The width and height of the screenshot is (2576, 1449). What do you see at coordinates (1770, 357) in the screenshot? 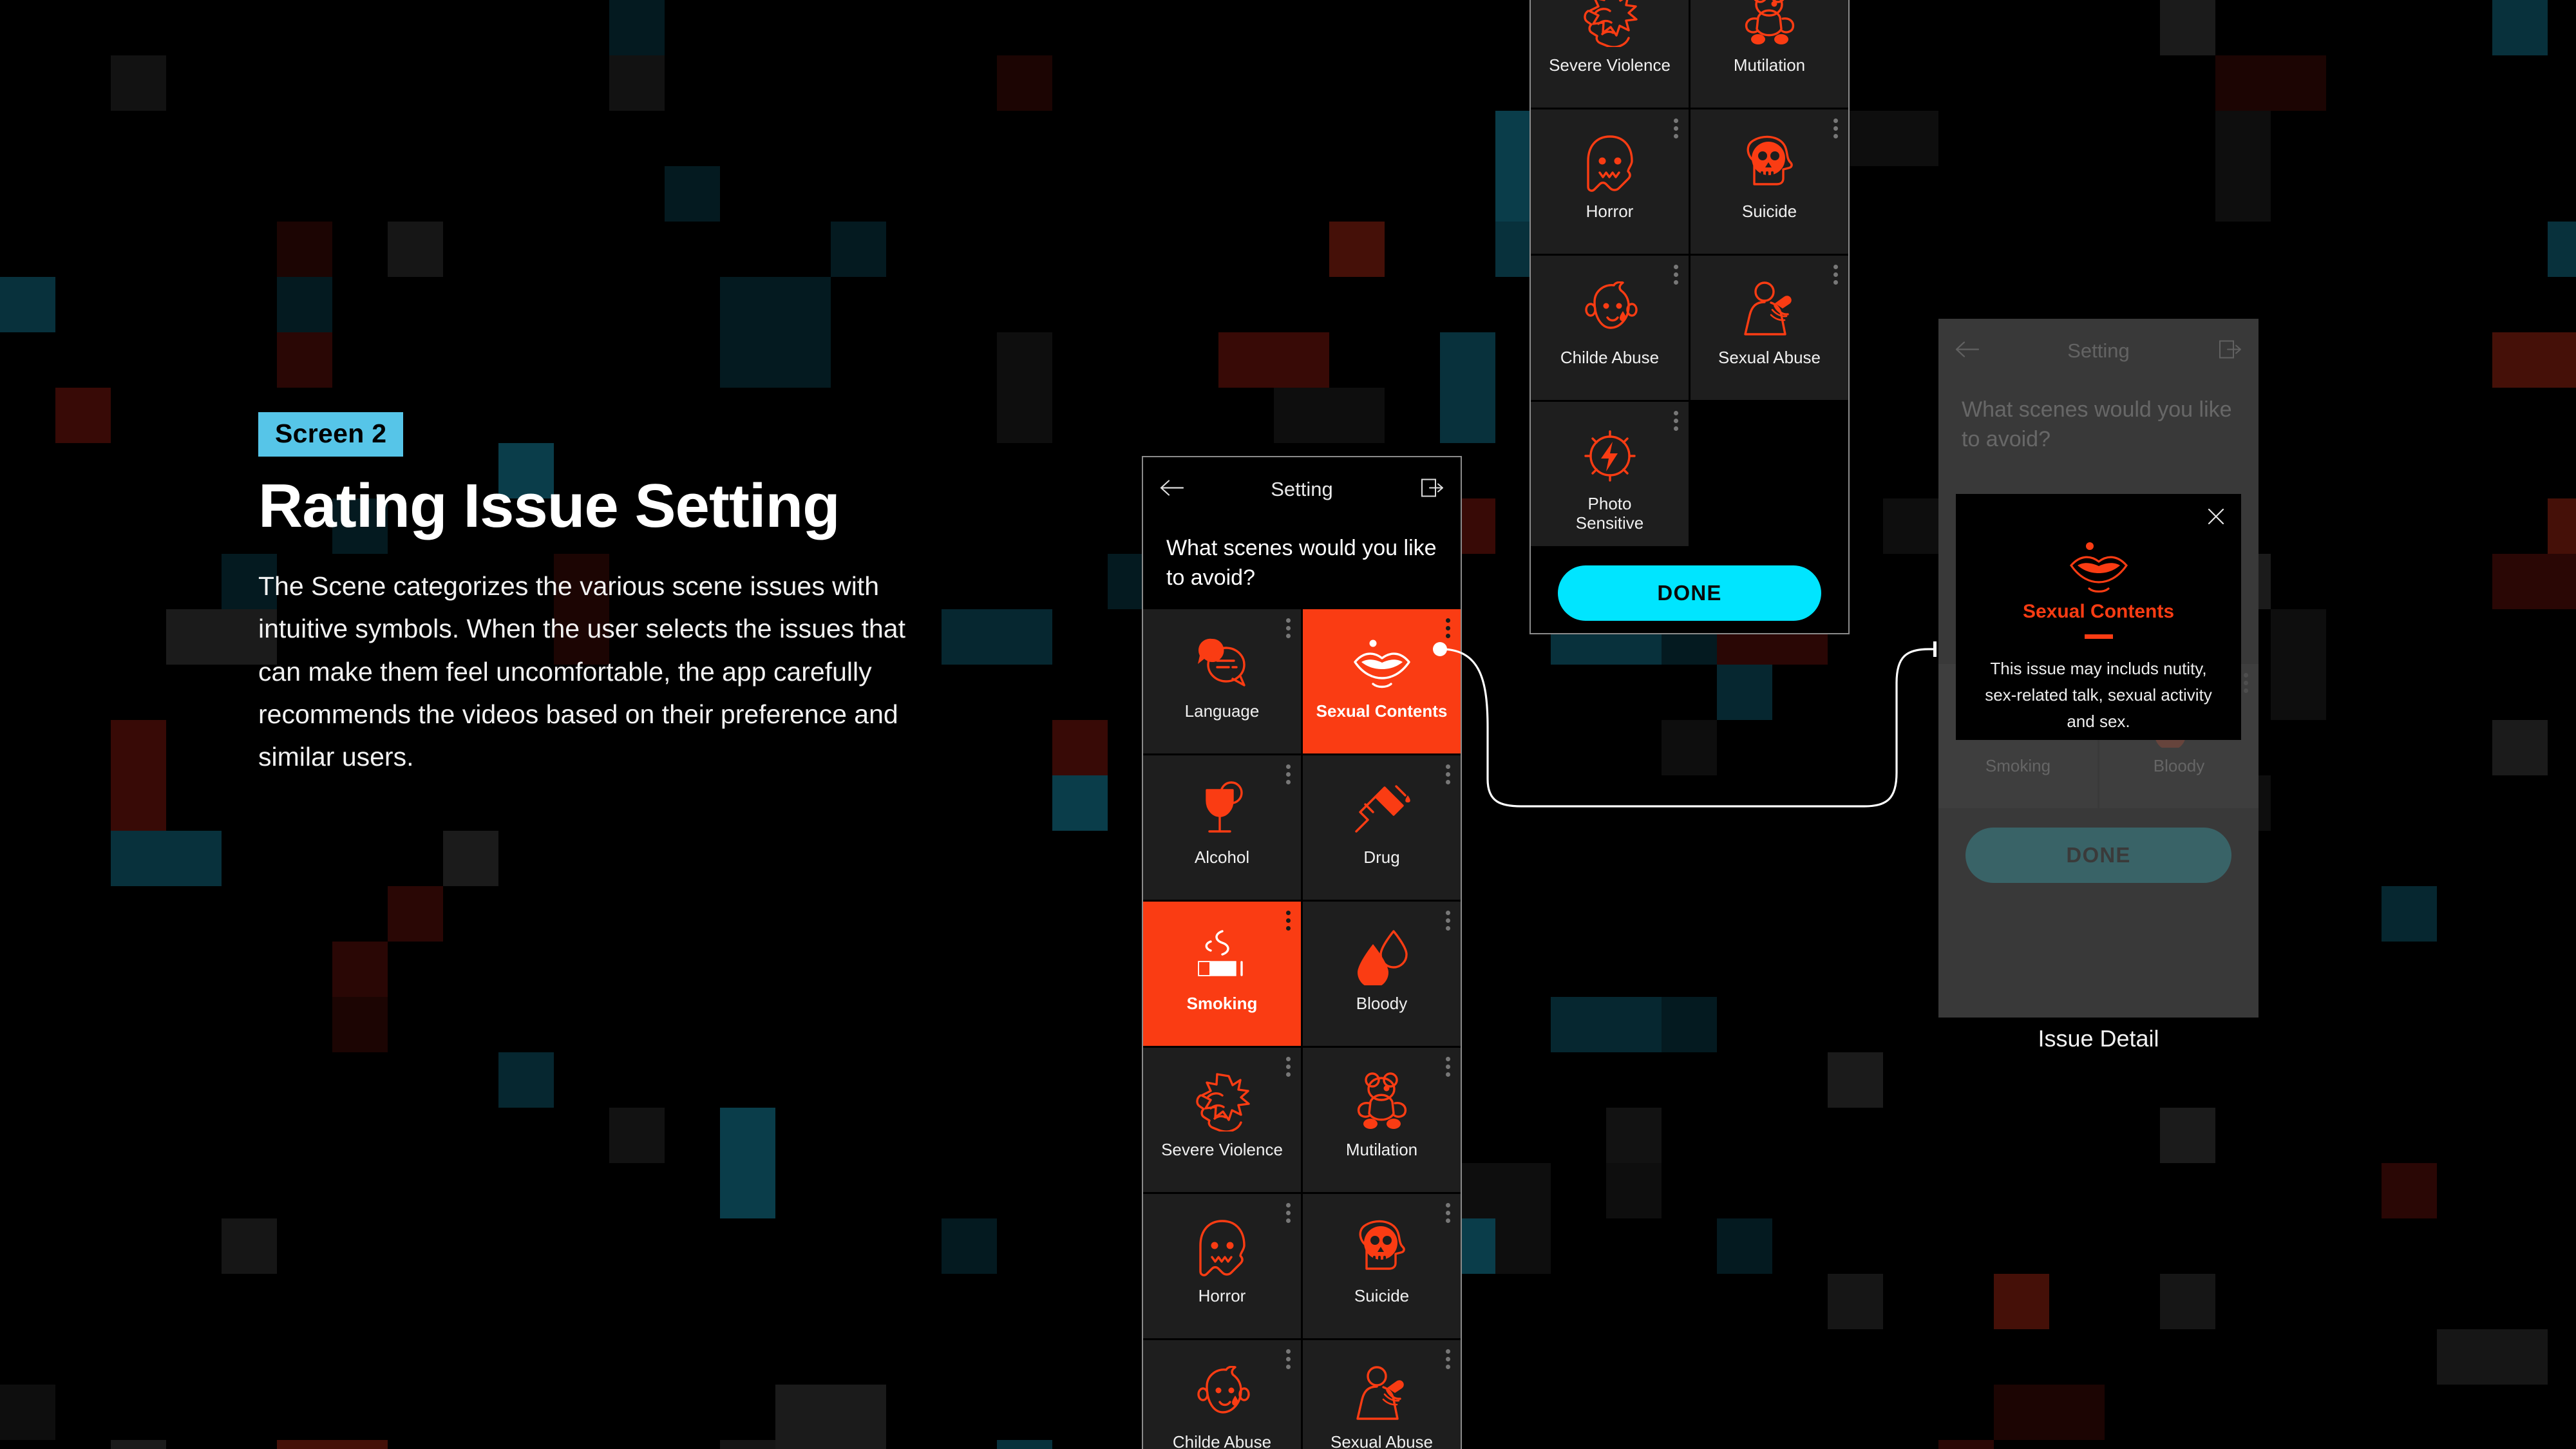
I see `issue-tile-label: Sexual Abuse` at bounding box center [1770, 357].